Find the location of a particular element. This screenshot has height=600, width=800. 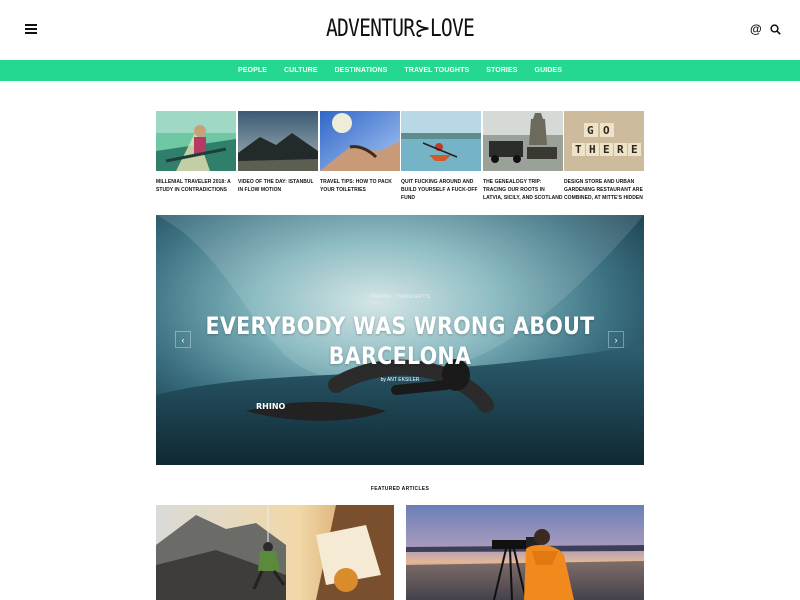

chevron-left-icon: ‹ is located at coordinates (183, 339).